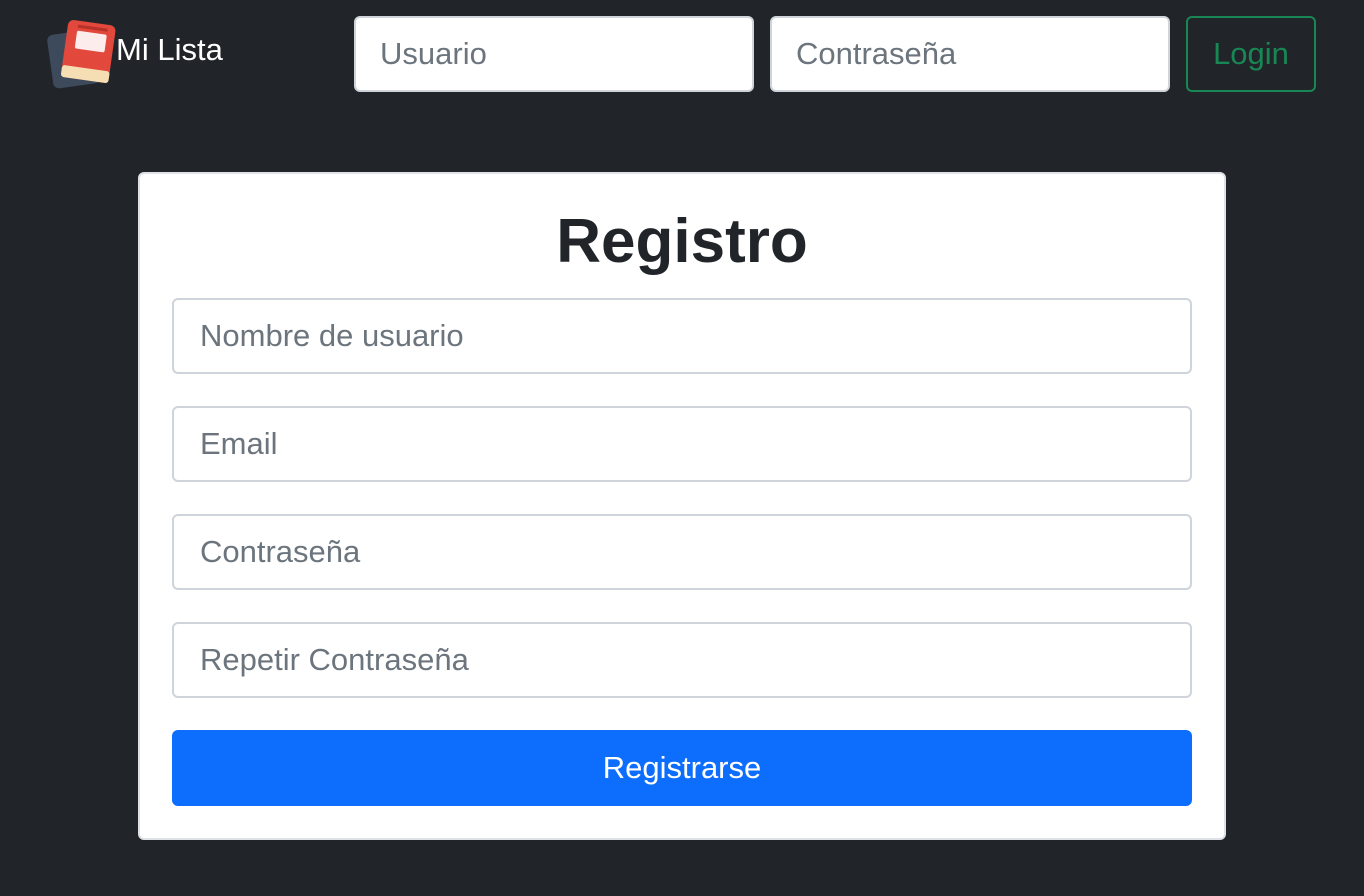 The width and height of the screenshot is (1364, 896). I want to click on navbar: Mi Lista Login, so click(682, 55).